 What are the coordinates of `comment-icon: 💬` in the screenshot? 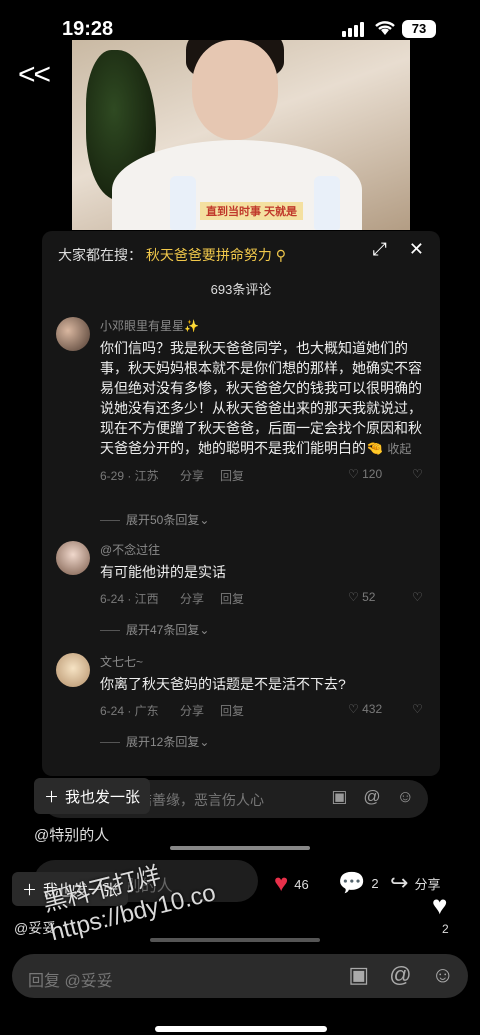 It's located at (352, 882).